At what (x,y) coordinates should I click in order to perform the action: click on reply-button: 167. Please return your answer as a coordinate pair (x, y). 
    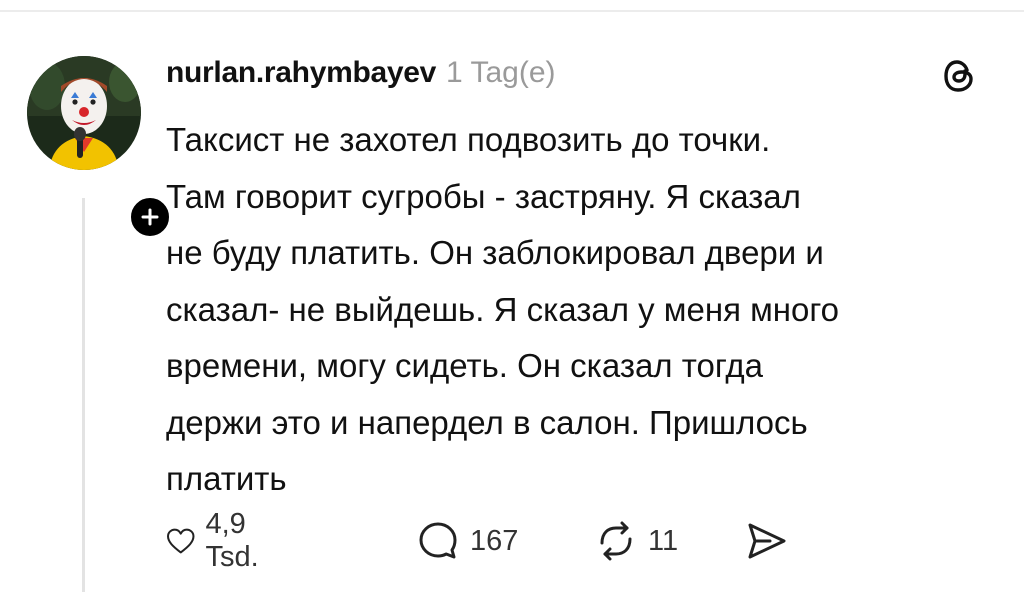
    Looking at the image, I should click on (467, 541).